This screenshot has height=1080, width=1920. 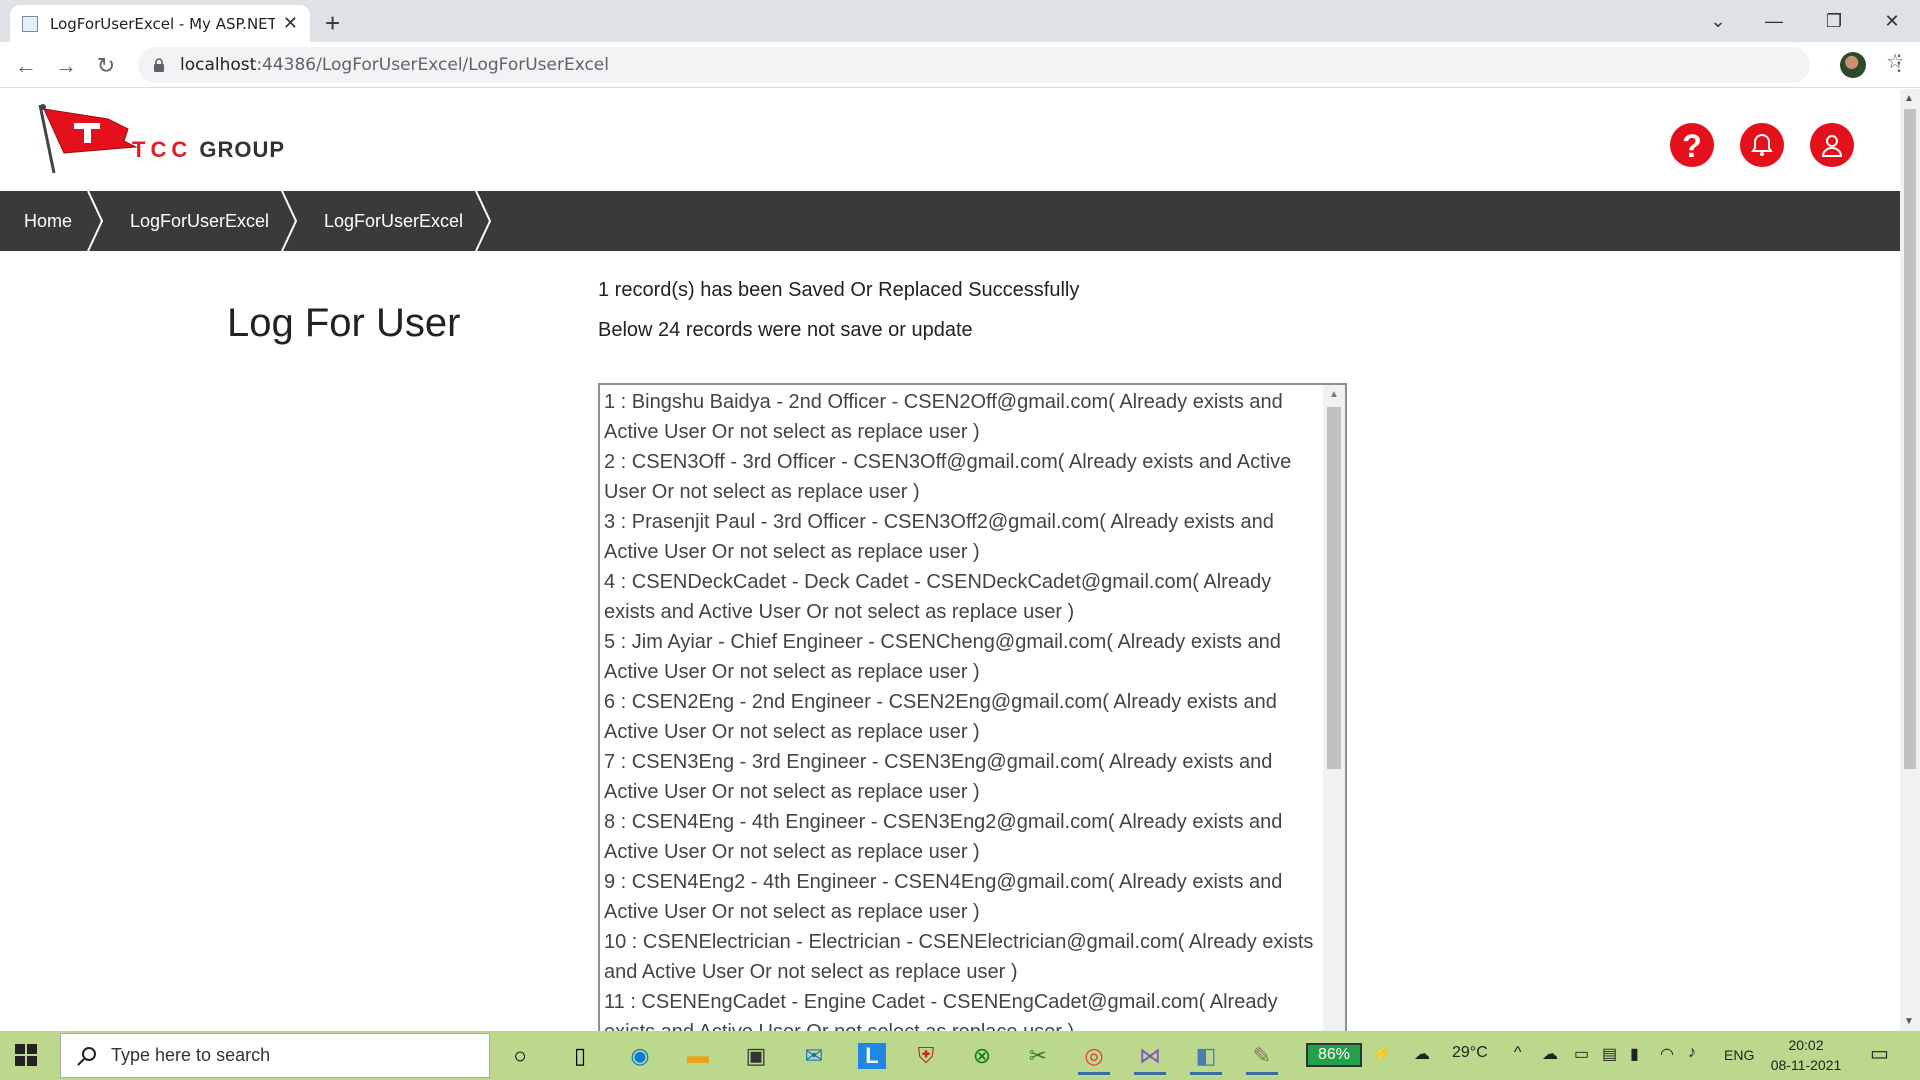 What do you see at coordinates (191, 1055) in the screenshot?
I see `search-placeholder: Type here to search` at bounding box center [191, 1055].